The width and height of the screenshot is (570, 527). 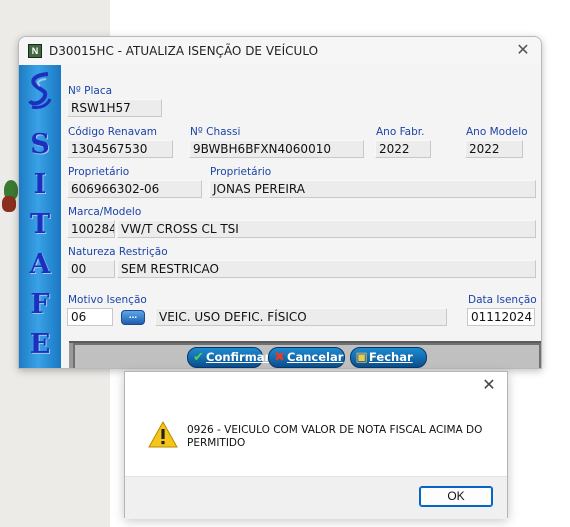 I want to click on motivo-code-input: 06, so click(x=90, y=317).